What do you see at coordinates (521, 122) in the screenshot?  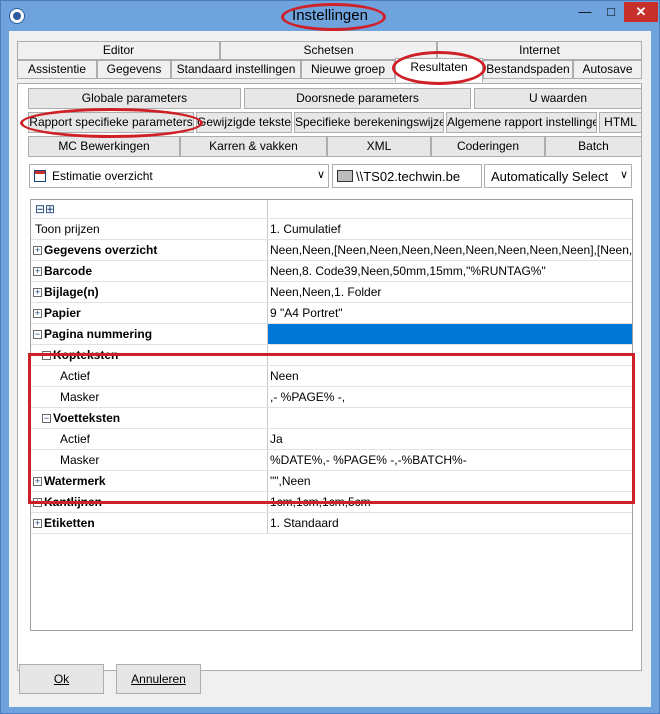 I see `subtab-algemene-rapport-instellingen: Algemene rapport instellingen` at bounding box center [521, 122].